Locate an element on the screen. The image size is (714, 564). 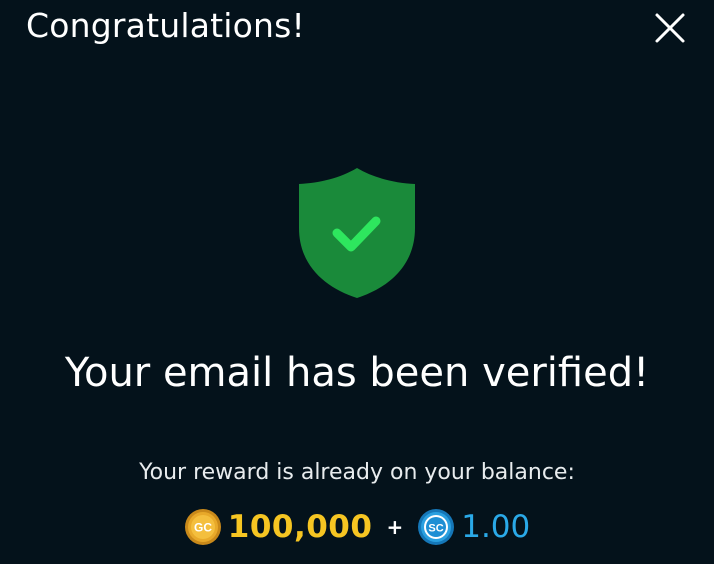
verified-headline: Your email has been verified! is located at coordinates (357, 373).